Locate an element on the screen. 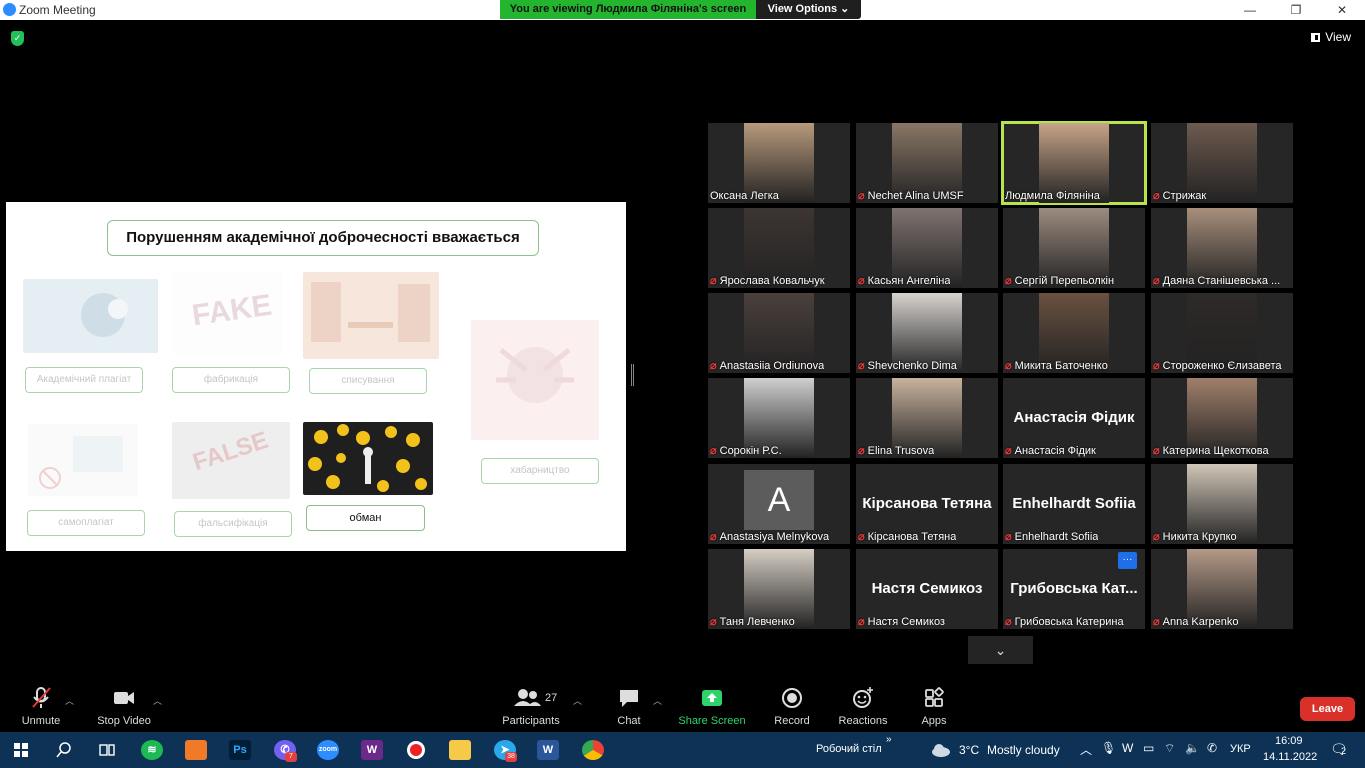 The width and height of the screenshot is (1365, 768). gallery-next-page-button: ⌄ is located at coordinates (1000, 650).